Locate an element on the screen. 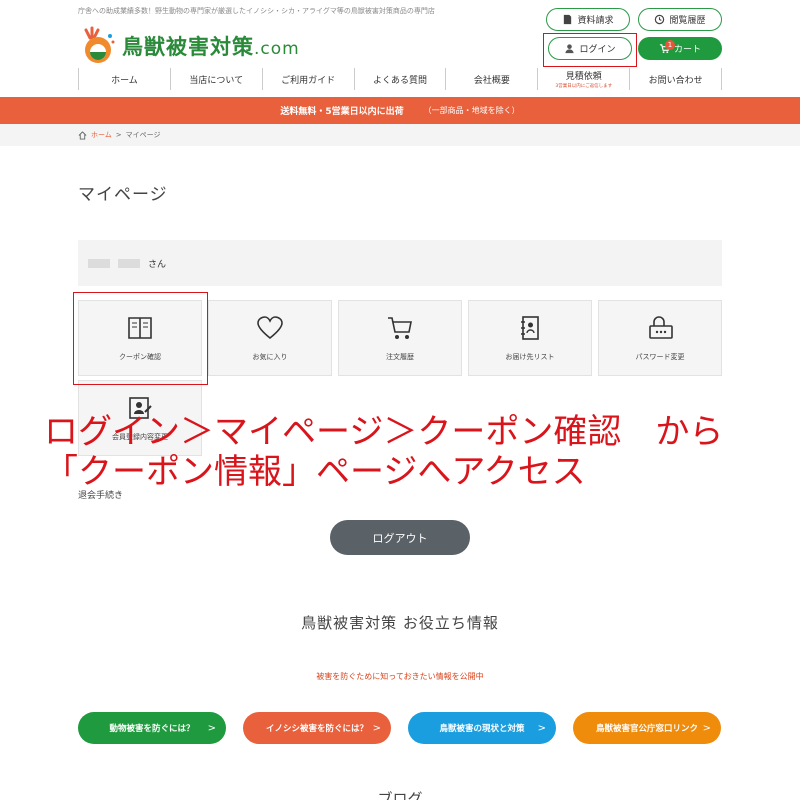  logo-suffix: .com is located at coordinates (277, 49).